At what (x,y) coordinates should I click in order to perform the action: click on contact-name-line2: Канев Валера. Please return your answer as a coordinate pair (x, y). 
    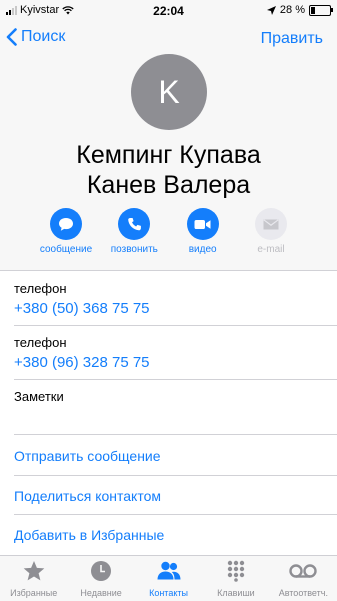
    Looking at the image, I should click on (168, 185).